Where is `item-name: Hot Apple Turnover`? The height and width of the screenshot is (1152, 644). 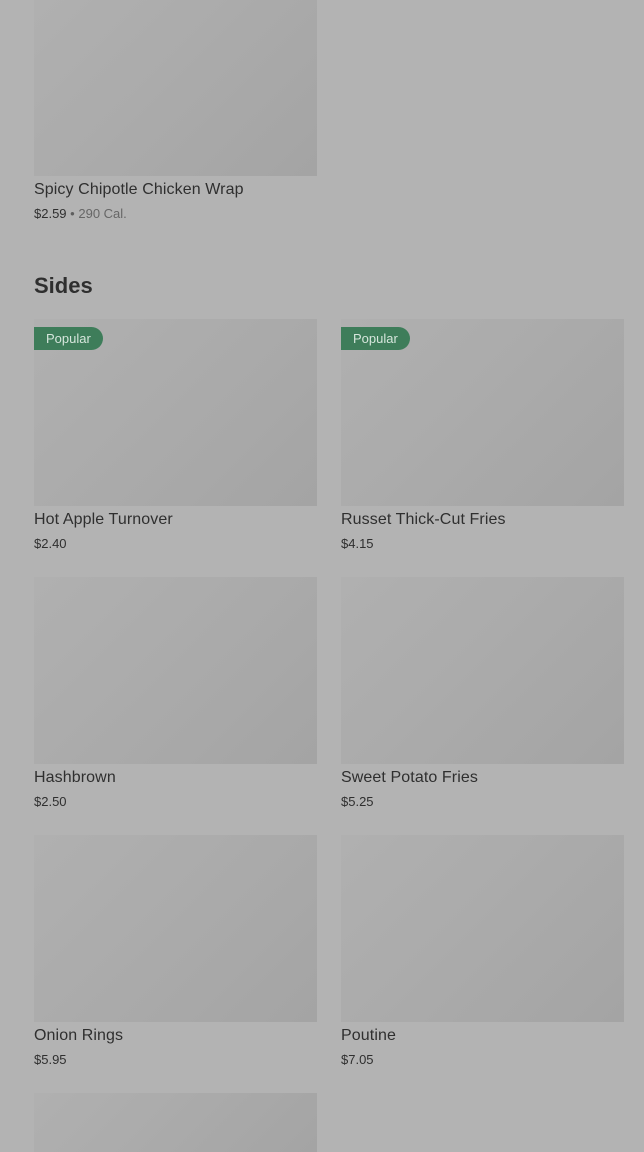 item-name: Hot Apple Turnover is located at coordinates (103, 519).